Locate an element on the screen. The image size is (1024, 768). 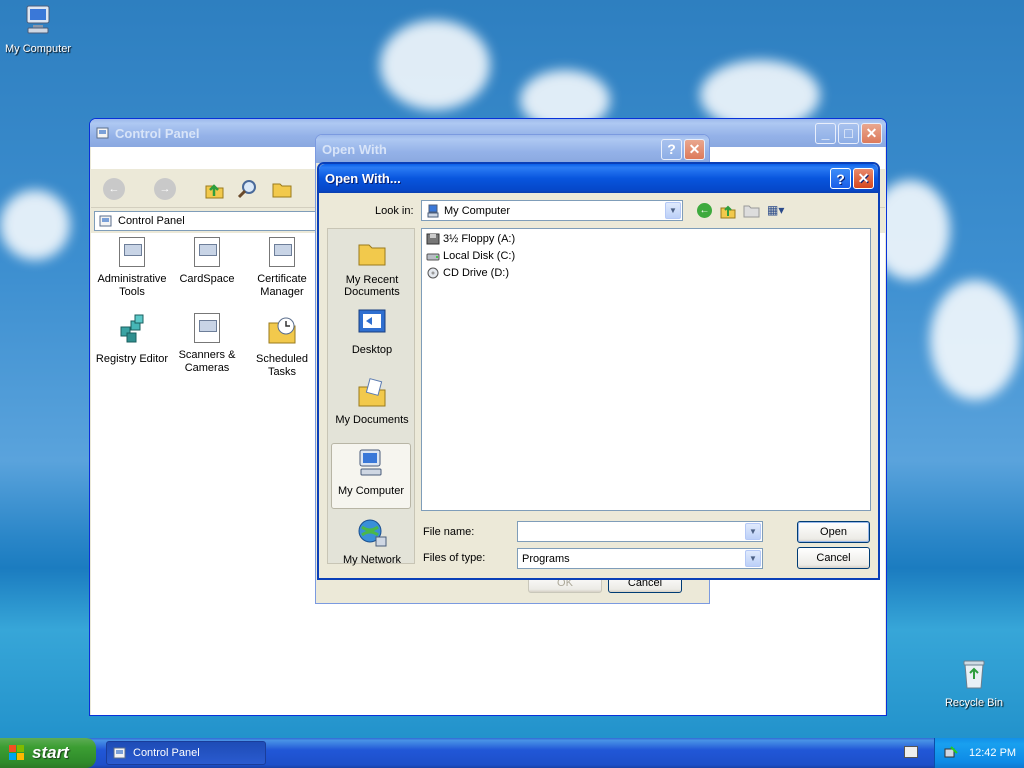
cp-item-scheduled-tasks: Scheduled Tasks is located at coordinates (282, 346).